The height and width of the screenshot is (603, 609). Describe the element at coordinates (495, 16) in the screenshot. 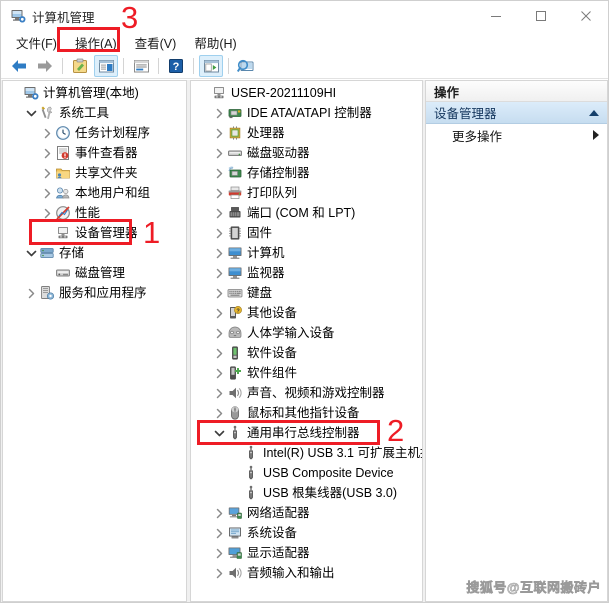

I see `minimize-button` at that location.